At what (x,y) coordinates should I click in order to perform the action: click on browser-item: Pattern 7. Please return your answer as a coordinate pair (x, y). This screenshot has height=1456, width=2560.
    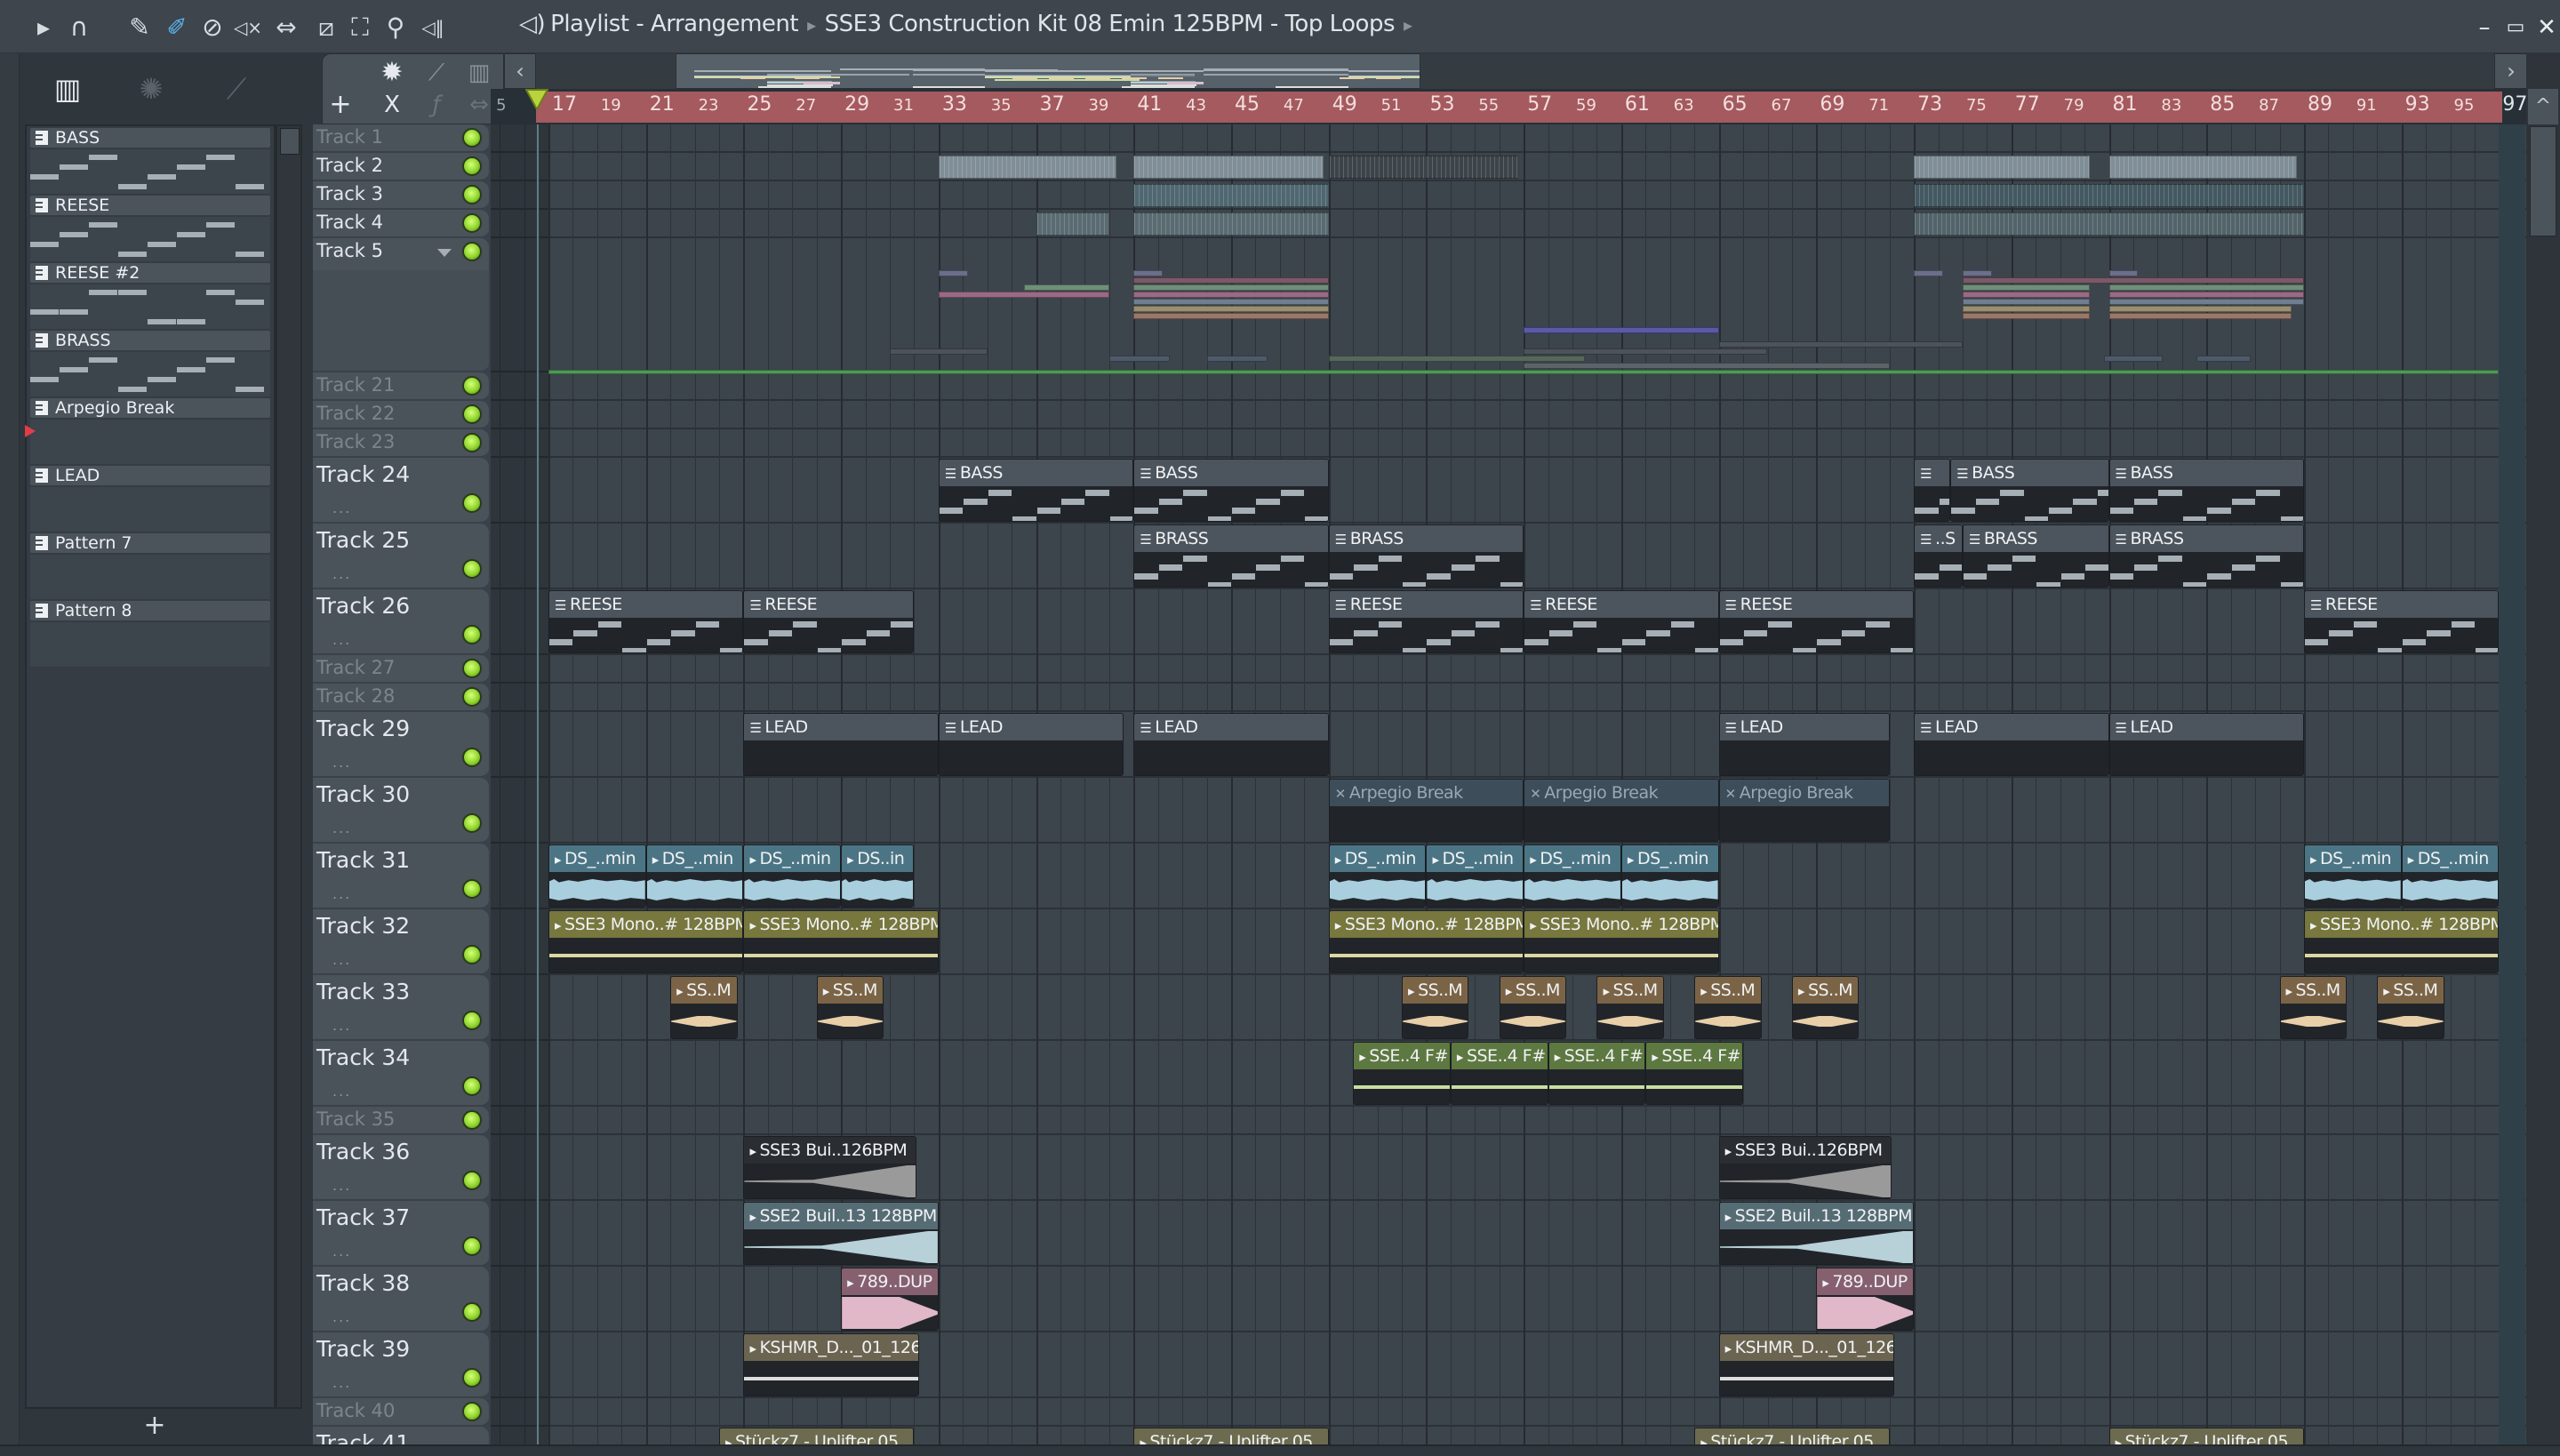
    Looking at the image, I should click on (150, 567).